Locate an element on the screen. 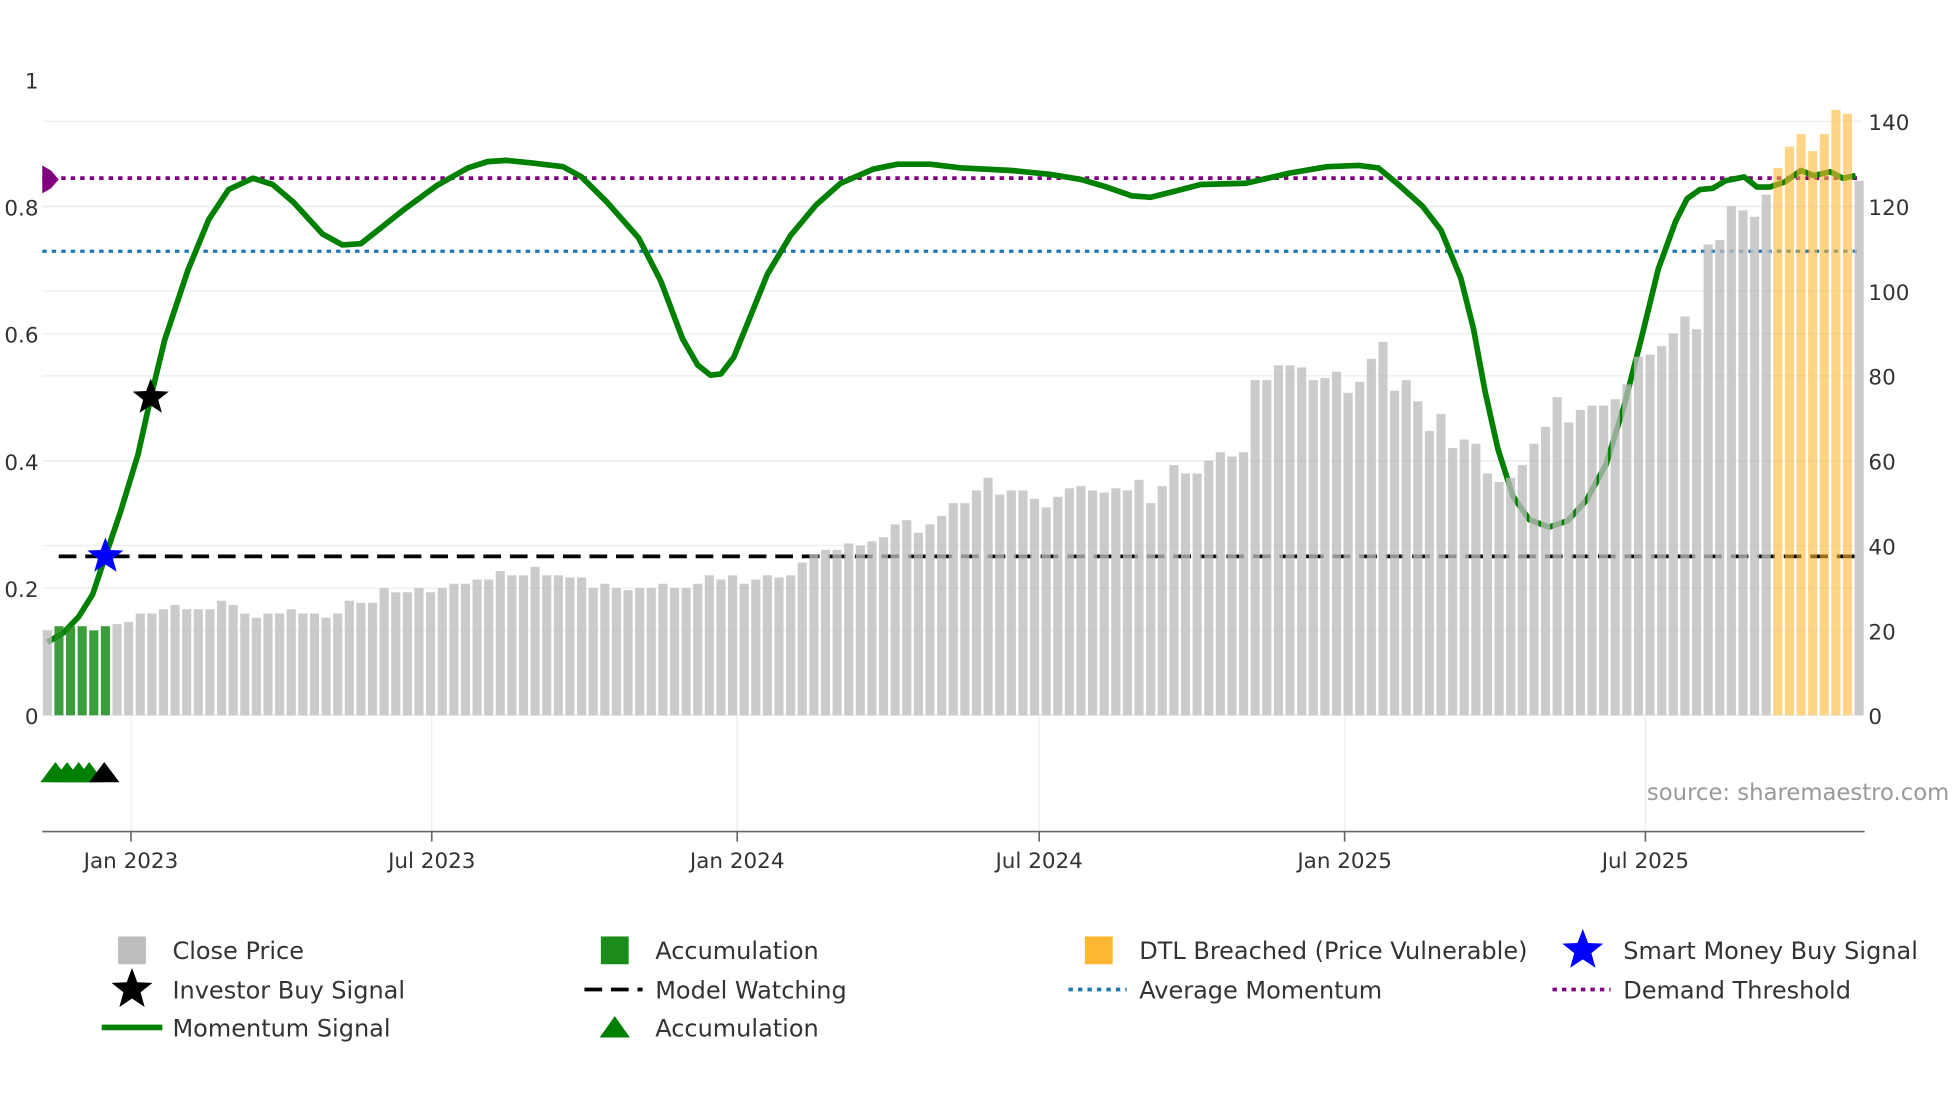 The width and height of the screenshot is (1960, 1102). left-tick-label: 0.8 is located at coordinates (21, 209).